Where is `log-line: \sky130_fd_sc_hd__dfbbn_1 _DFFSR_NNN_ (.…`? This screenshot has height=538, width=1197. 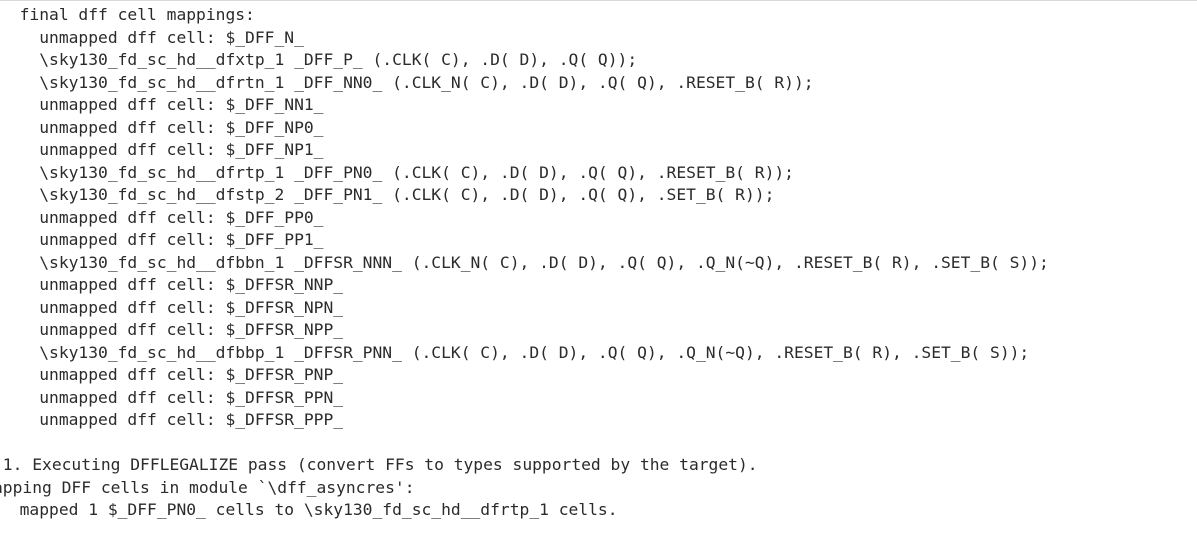 log-line: \sky130_fd_sc_hd__dfbbn_1 _DFFSR_NNN_ (.… is located at coordinates (524, 262).